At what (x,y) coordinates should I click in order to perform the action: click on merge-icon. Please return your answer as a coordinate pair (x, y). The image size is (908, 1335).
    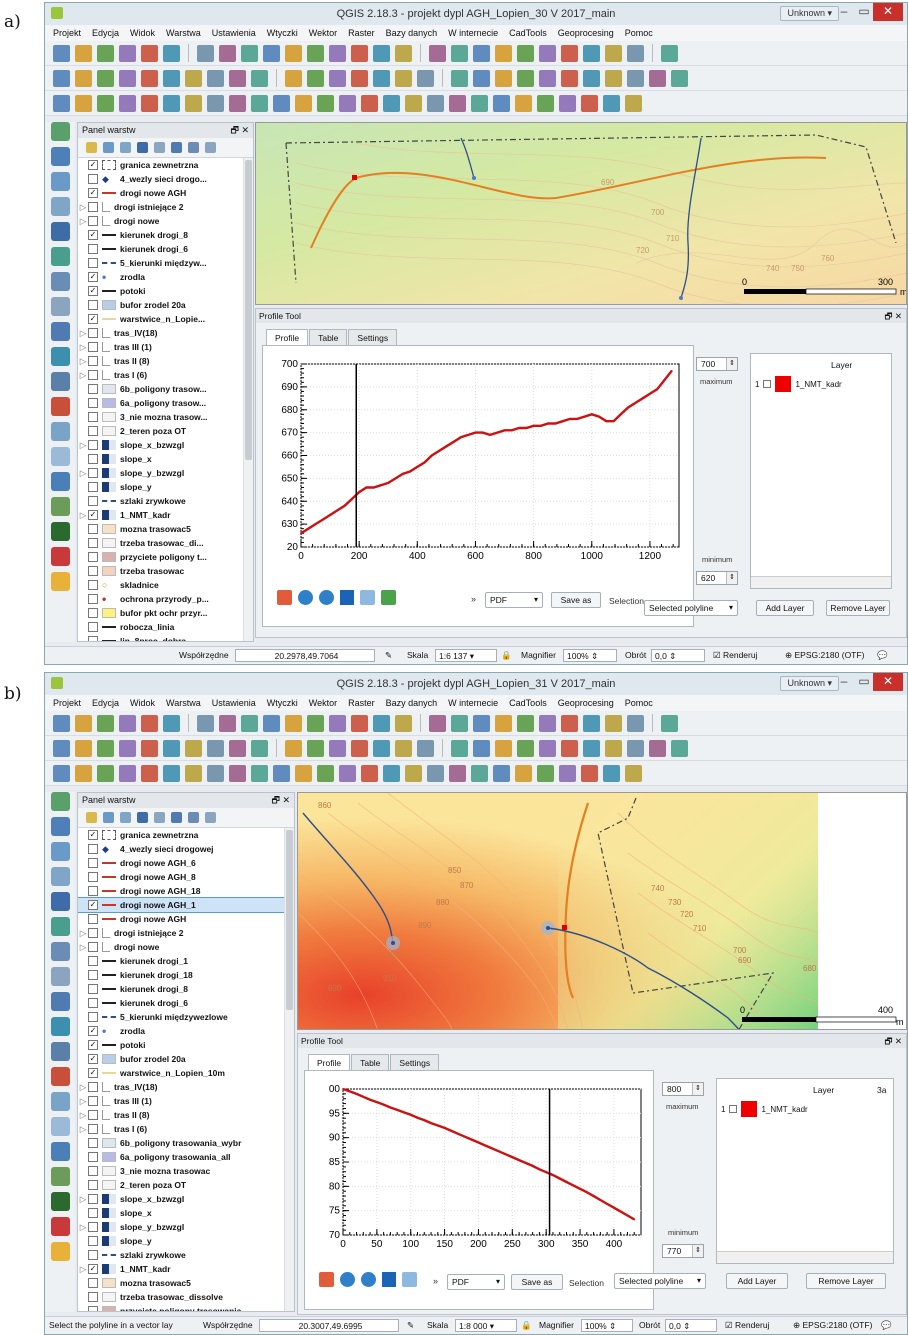
    Looking at the image, I should click on (60, 531).